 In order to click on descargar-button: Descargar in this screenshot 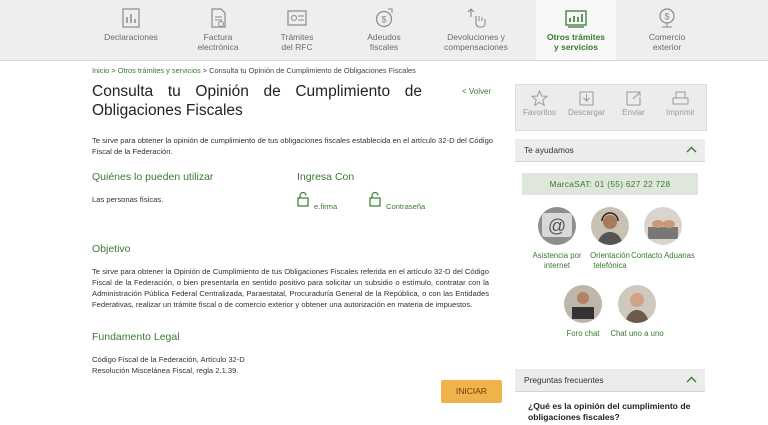, I will do `click(586, 107)`.